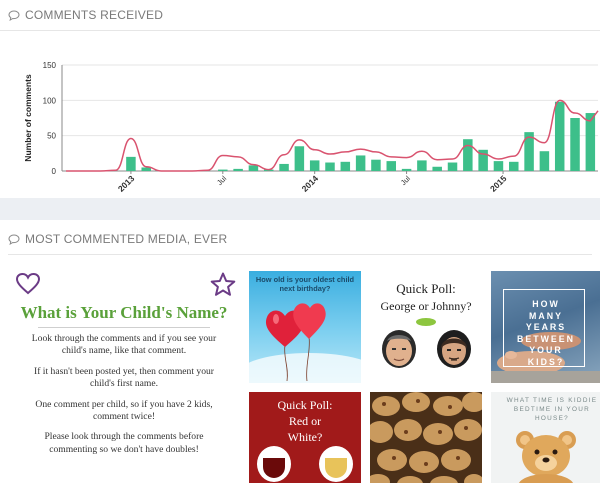  Describe the element at coordinates (426, 288) in the screenshot. I see `poll-george-title: Quick Poll:` at that location.